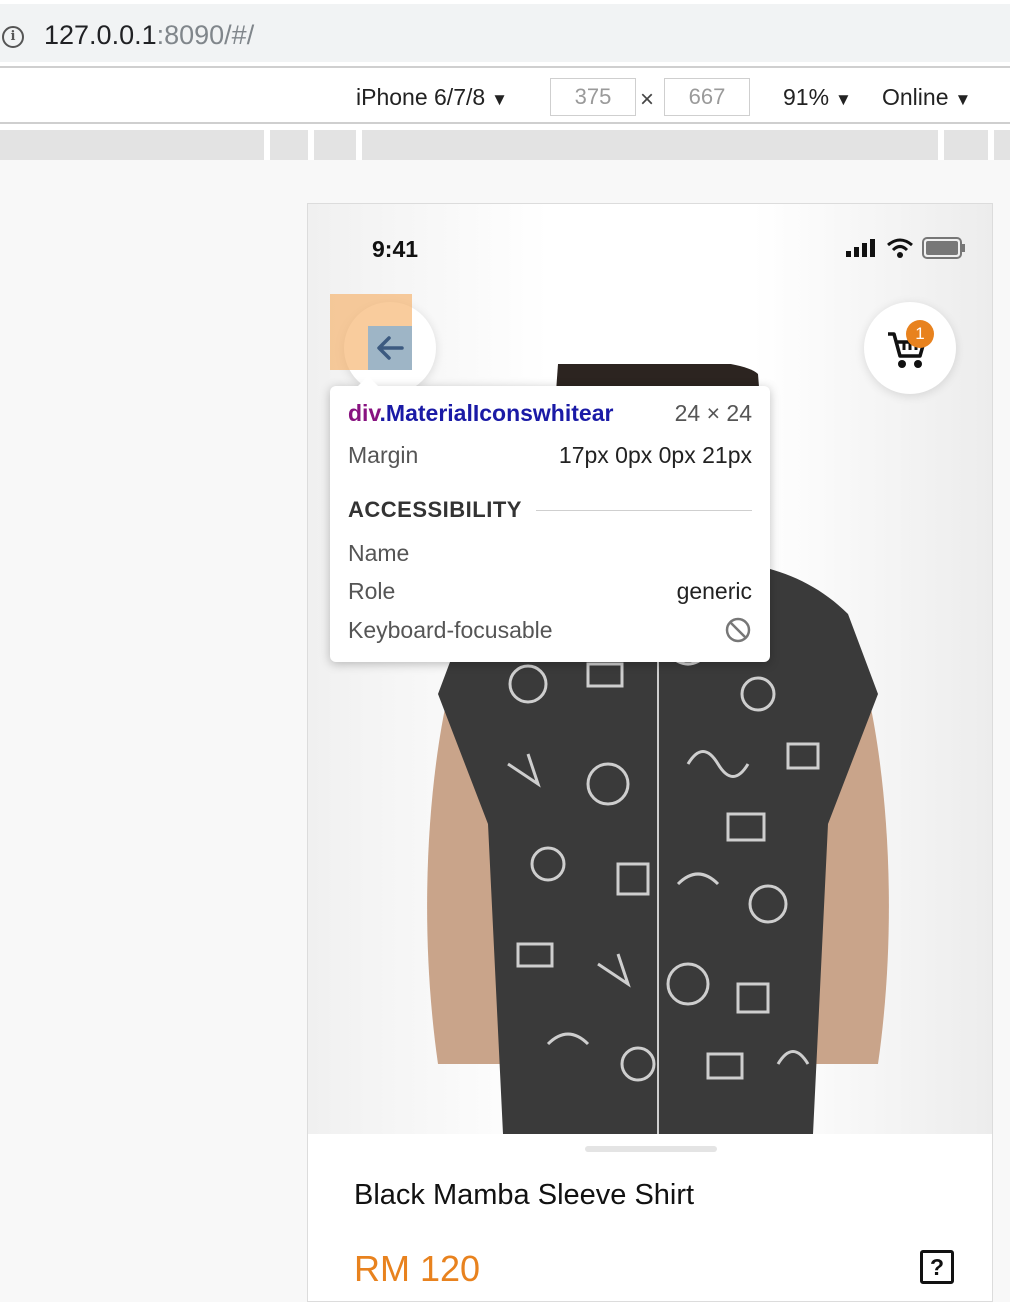 The width and height of the screenshot is (1010, 1302). I want to click on device-select-label: iPhone 6/7/8, so click(421, 97).